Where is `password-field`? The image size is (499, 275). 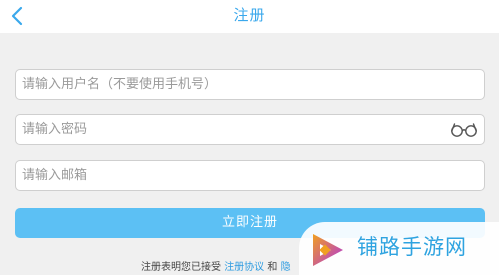
password-field is located at coordinates (250, 129).